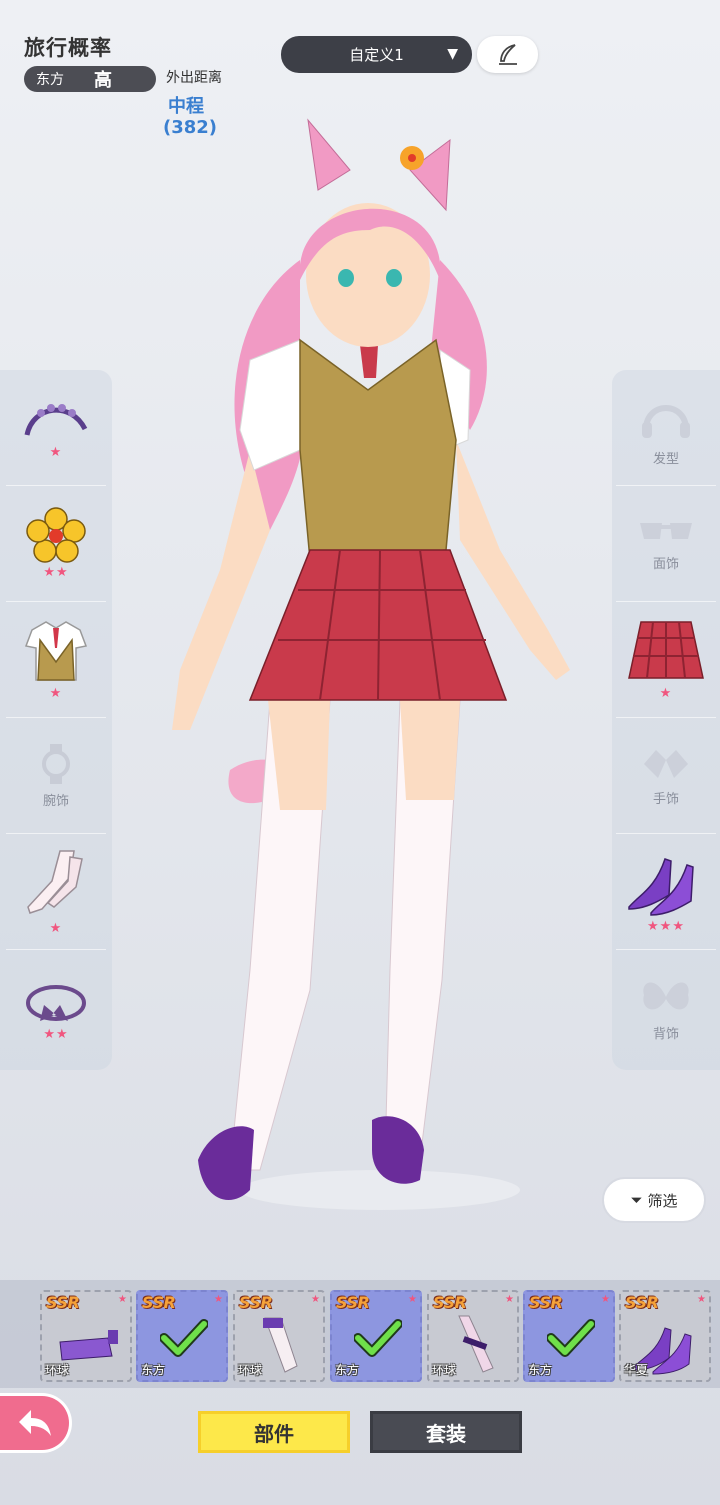 This screenshot has width=720, height=1505. I want to click on slot-back: 背饰, so click(666, 1008).